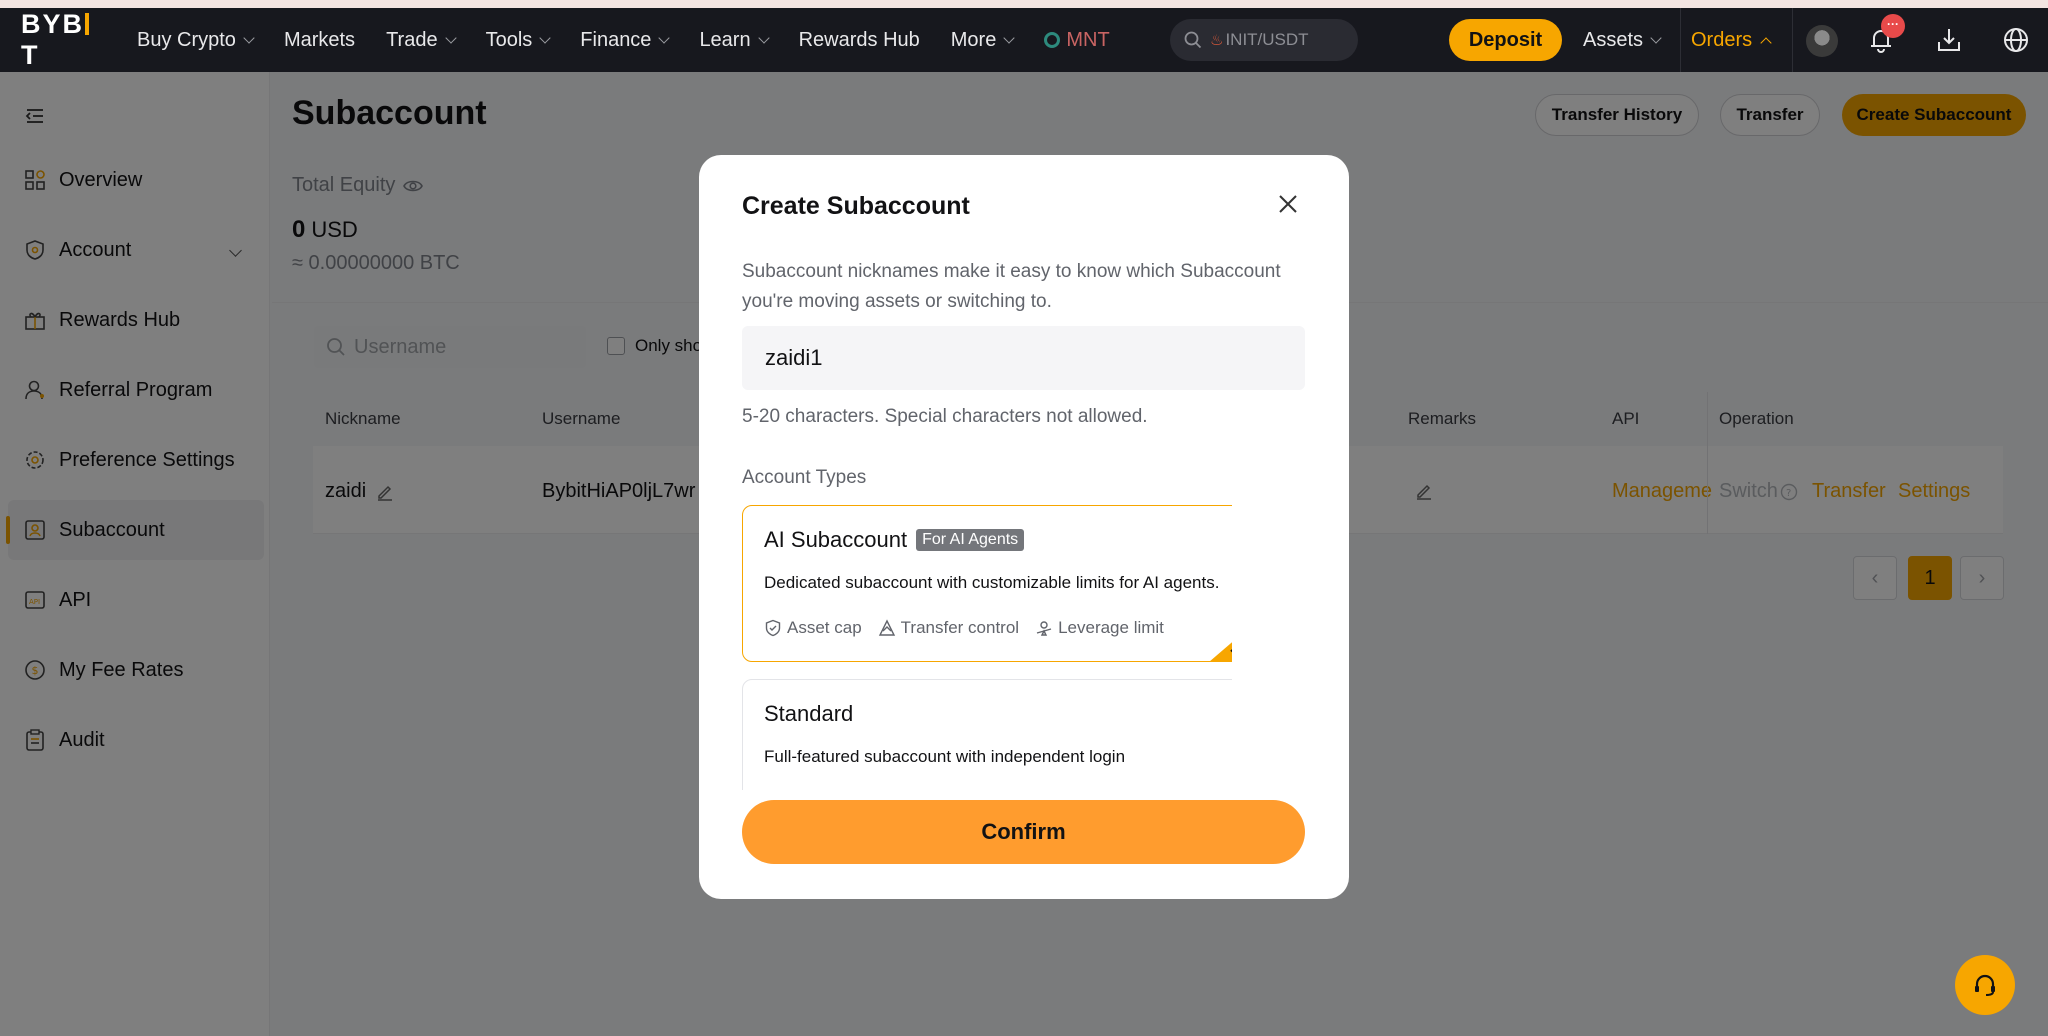  Describe the element at coordinates (983, 40) in the screenshot. I see `nav-more: More` at that location.